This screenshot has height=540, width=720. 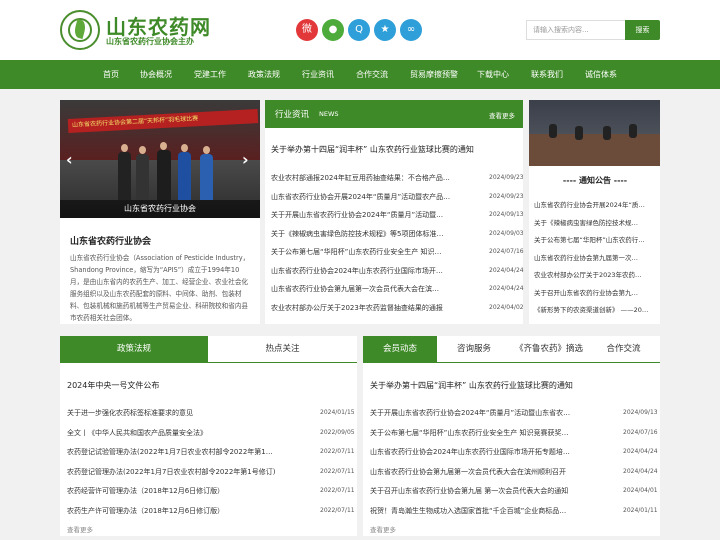 I want to click on news-item: 山东省农药行业协会第九届第一次会员代表大会在滨… 2024/04/24, so click(x=397, y=289).